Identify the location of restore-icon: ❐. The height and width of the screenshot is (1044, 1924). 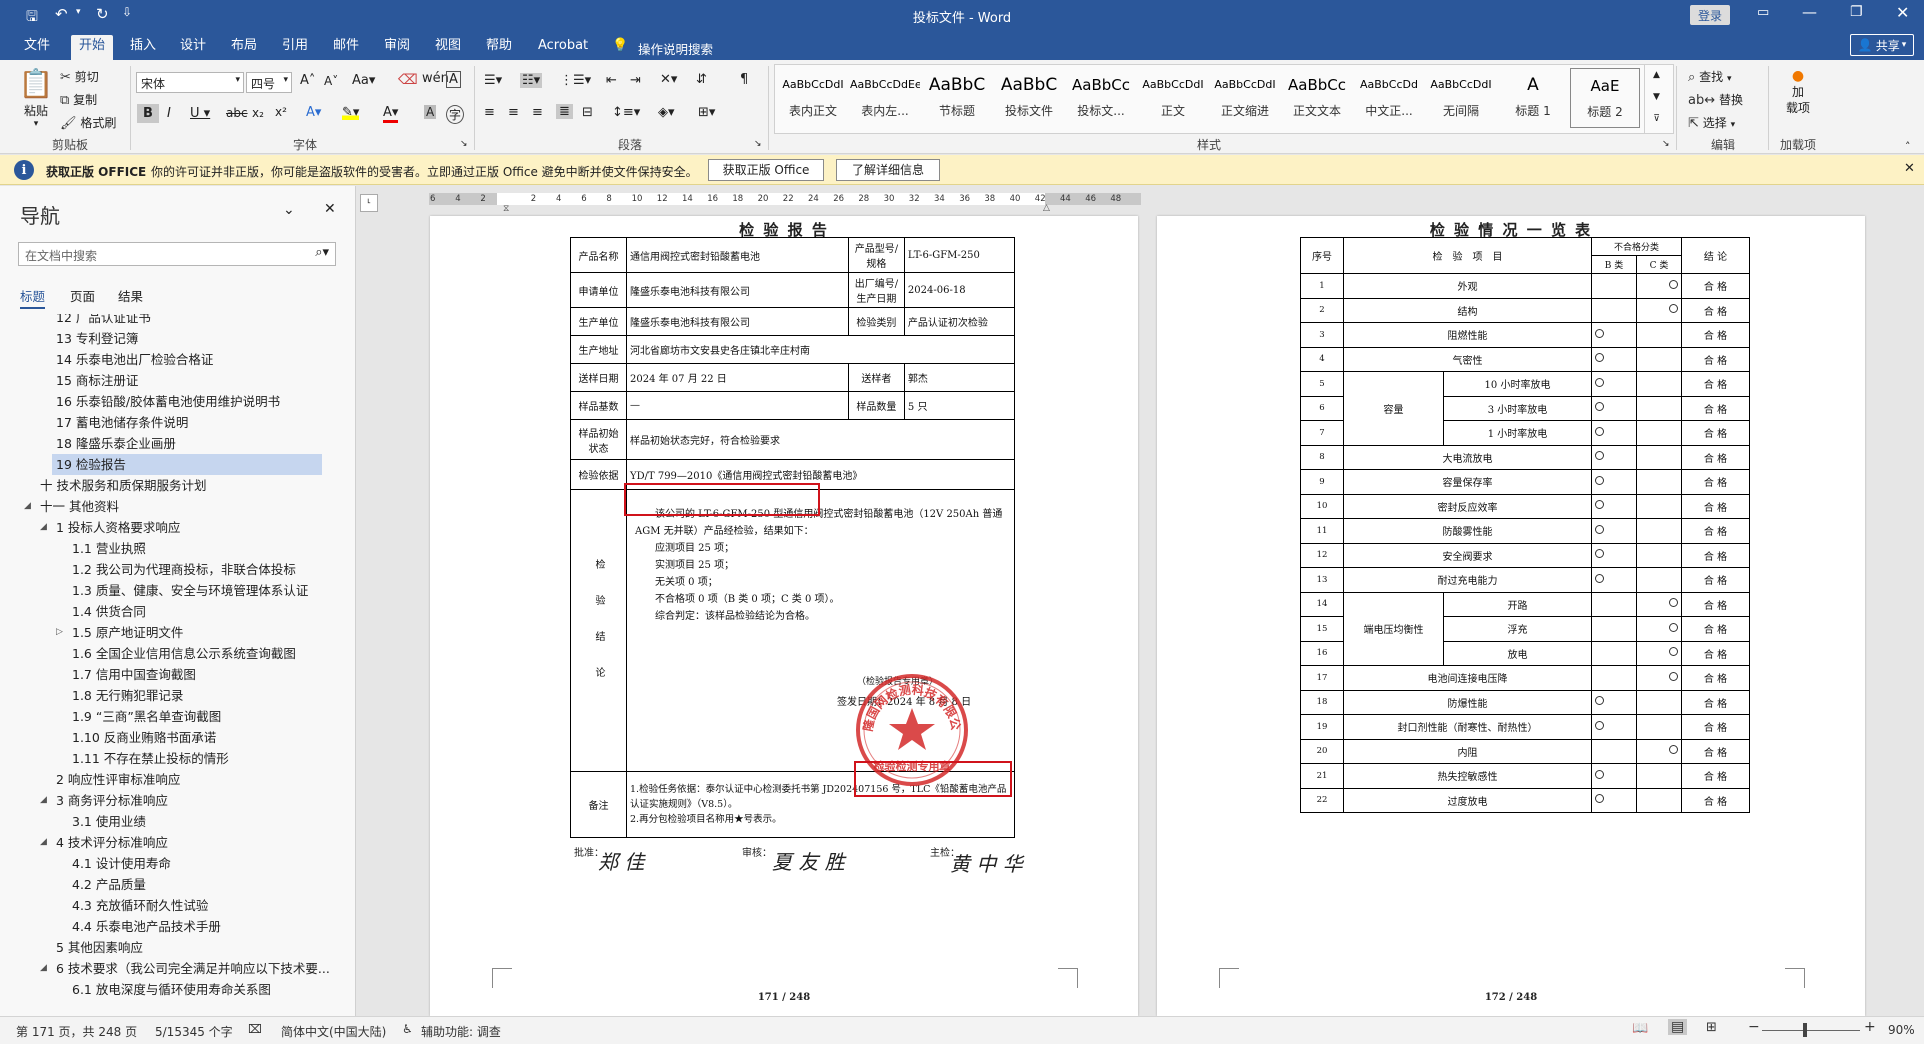
(1856, 12).